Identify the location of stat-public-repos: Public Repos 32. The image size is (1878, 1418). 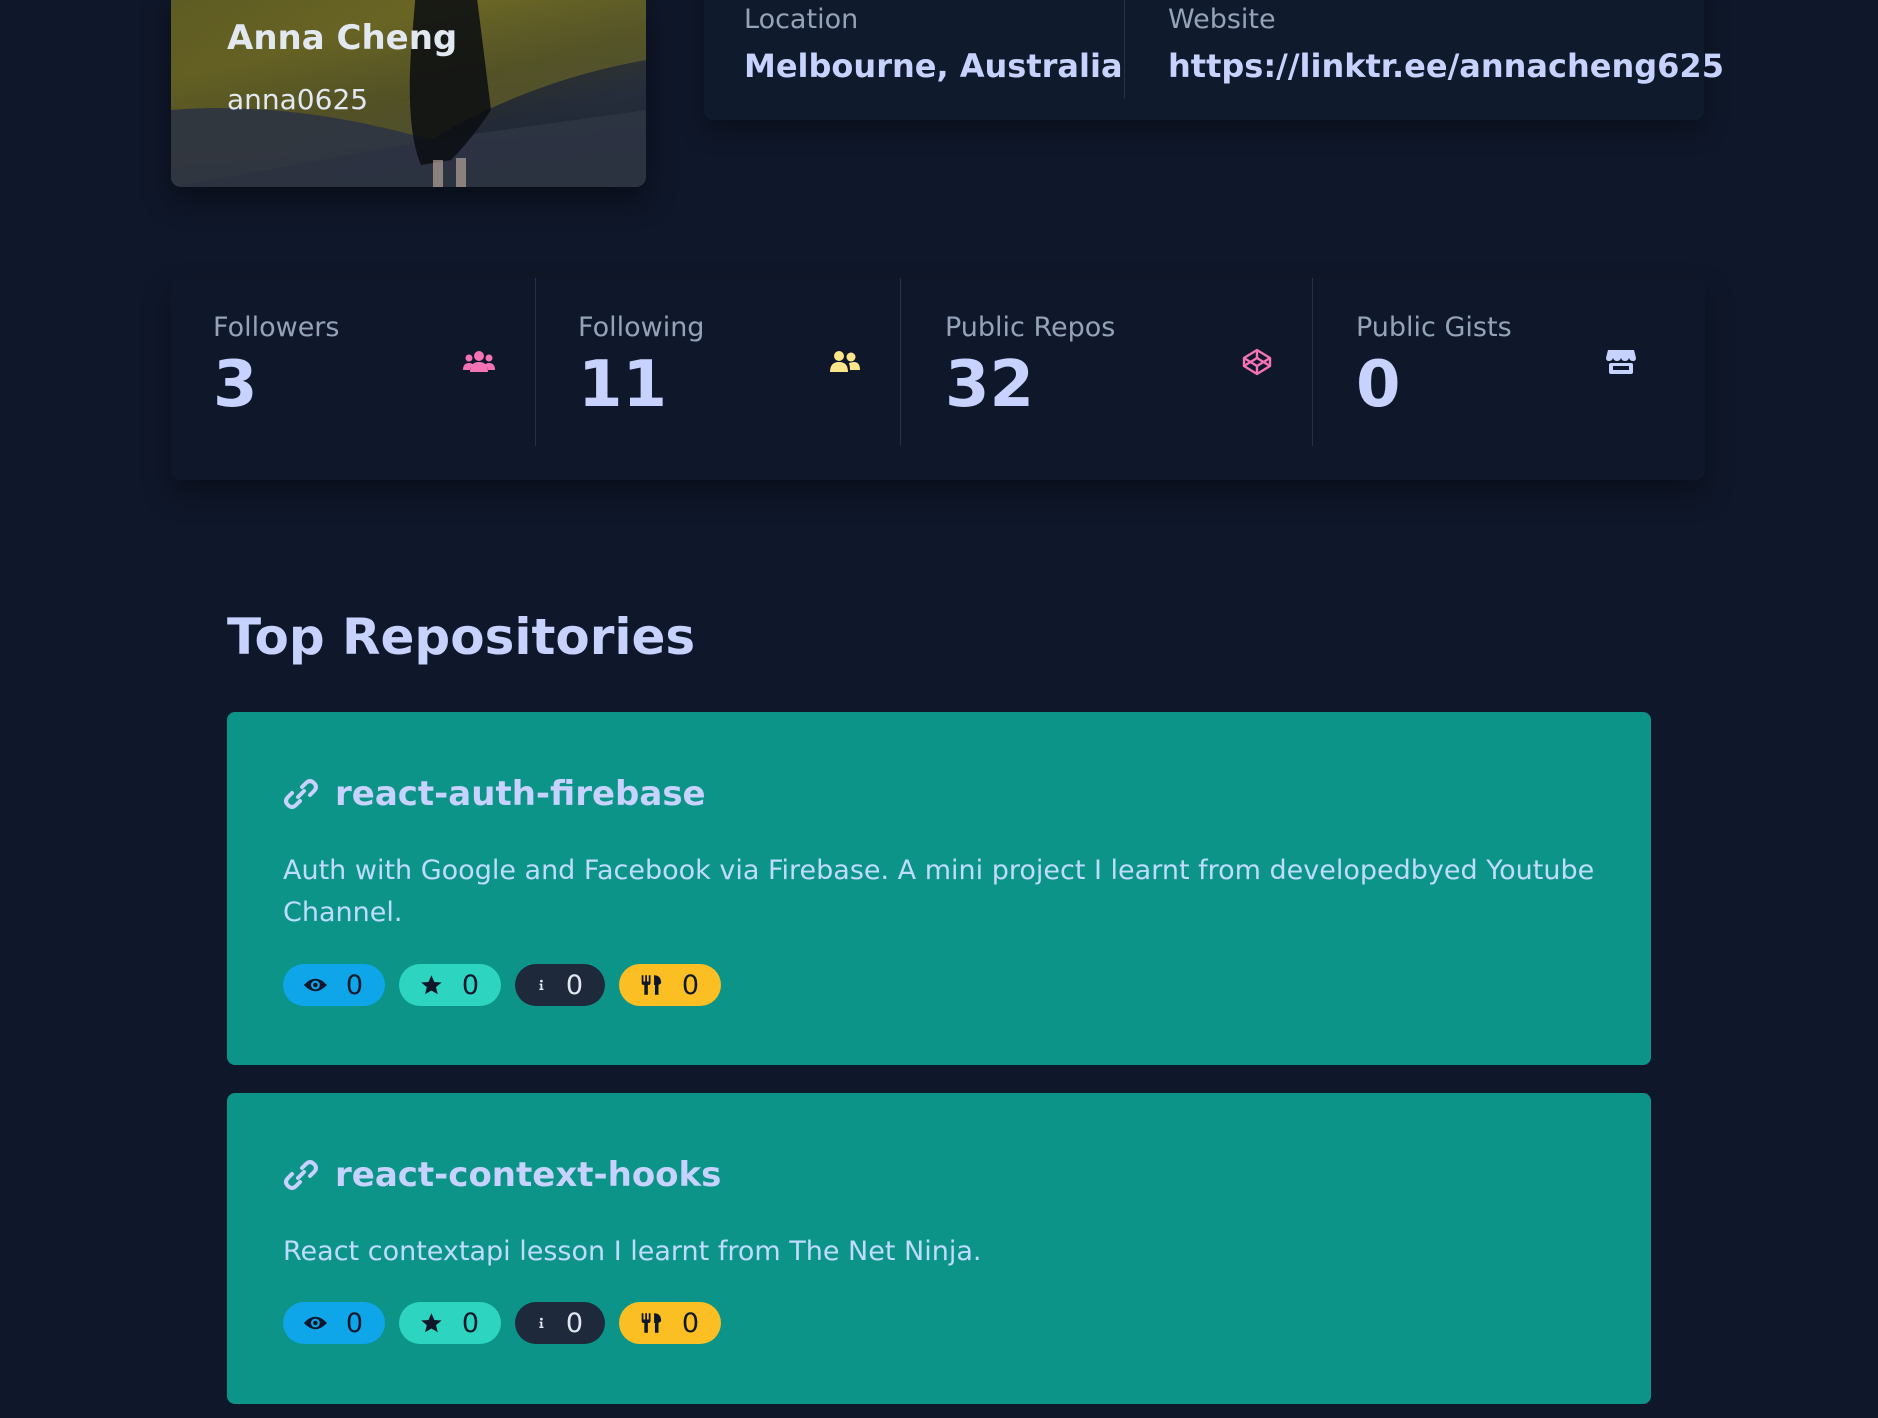
(1107, 362).